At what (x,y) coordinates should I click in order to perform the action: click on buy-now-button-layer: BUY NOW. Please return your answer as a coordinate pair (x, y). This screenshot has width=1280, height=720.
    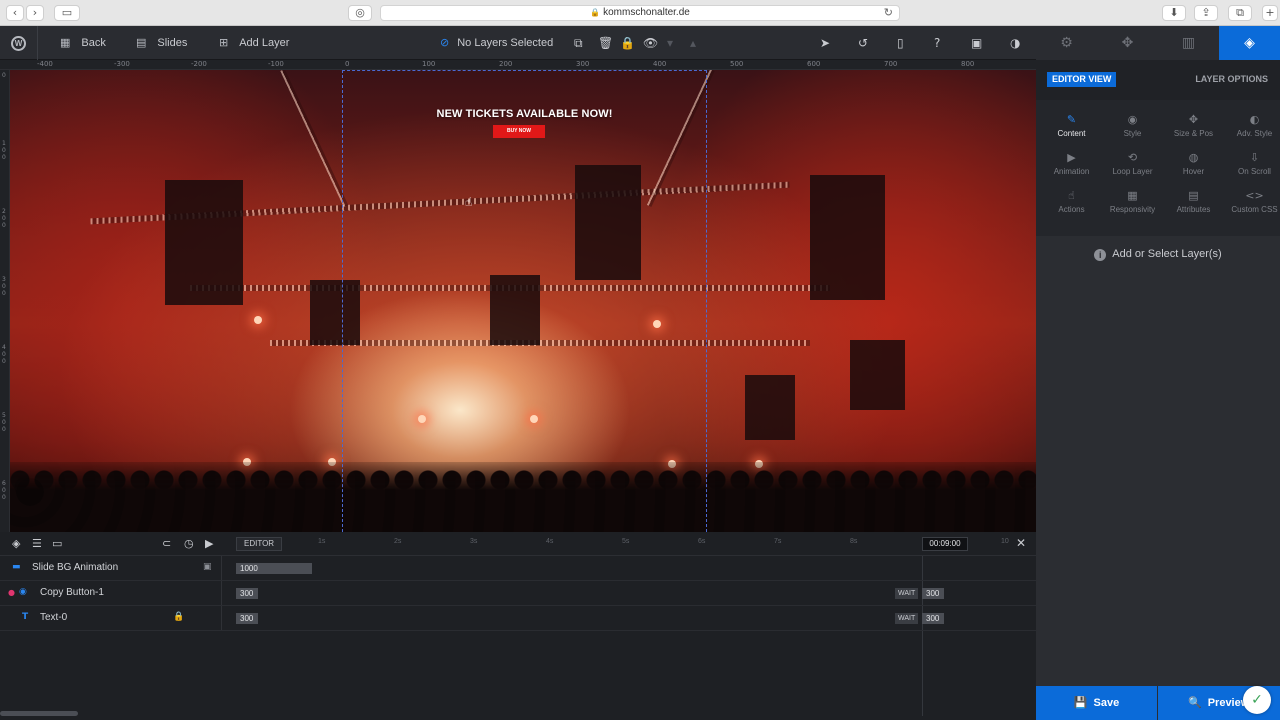
    Looking at the image, I should click on (519, 131).